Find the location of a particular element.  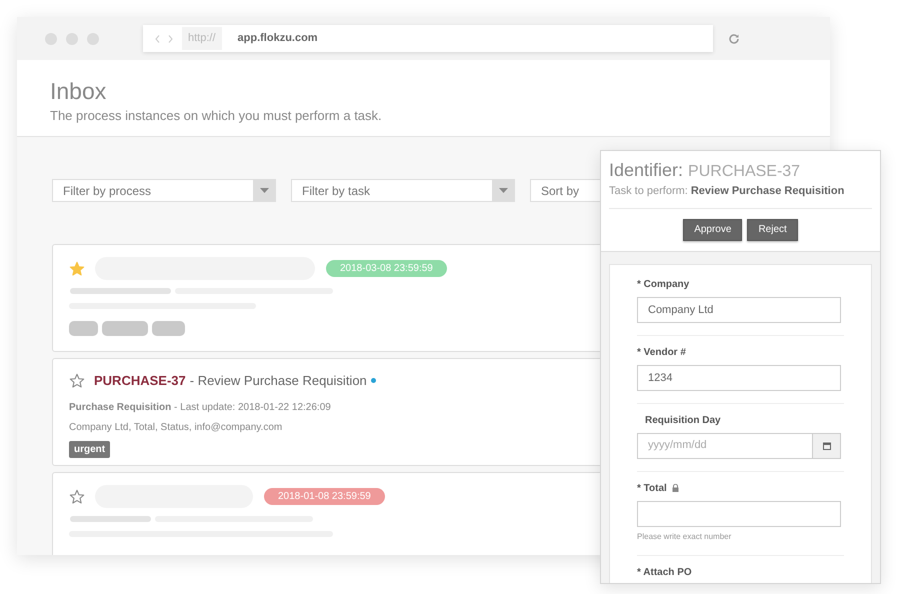

page-subtitle: The process instances on which you must perform a task. is located at coordinates (216, 116).